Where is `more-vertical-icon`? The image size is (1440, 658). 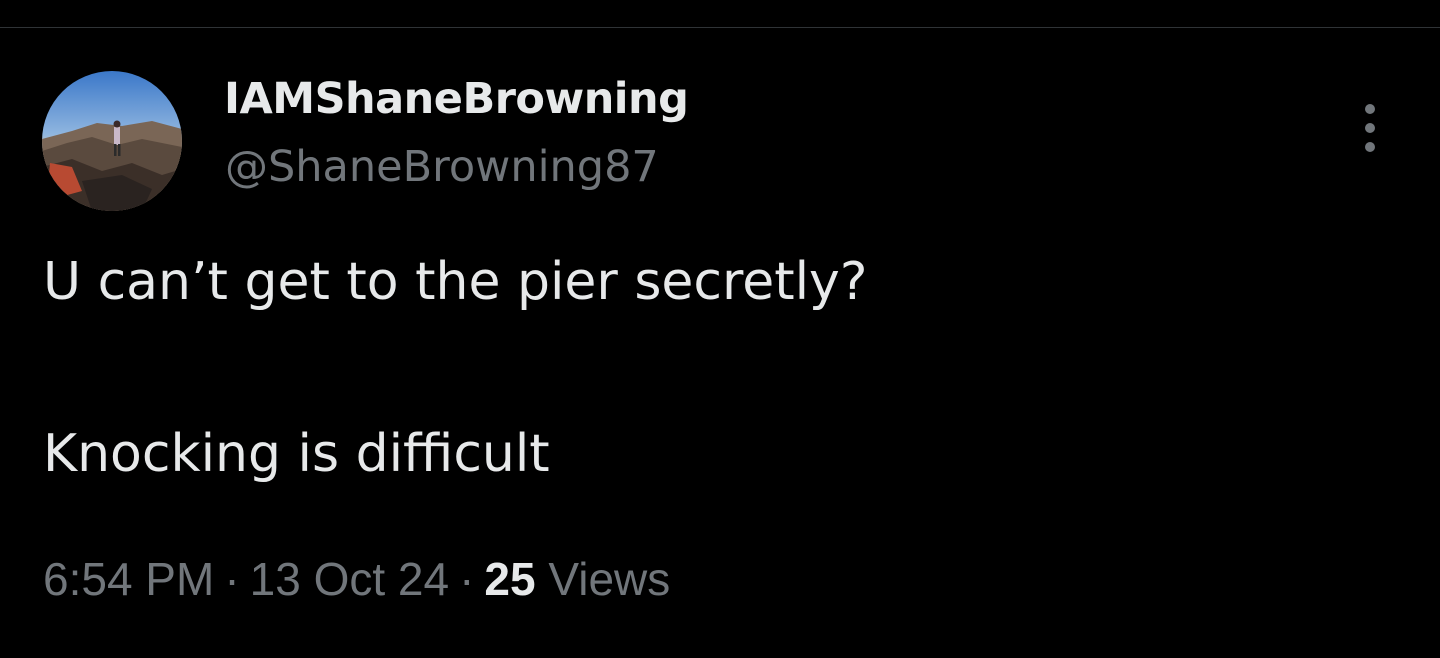 more-vertical-icon is located at coordinates (1370, 128).